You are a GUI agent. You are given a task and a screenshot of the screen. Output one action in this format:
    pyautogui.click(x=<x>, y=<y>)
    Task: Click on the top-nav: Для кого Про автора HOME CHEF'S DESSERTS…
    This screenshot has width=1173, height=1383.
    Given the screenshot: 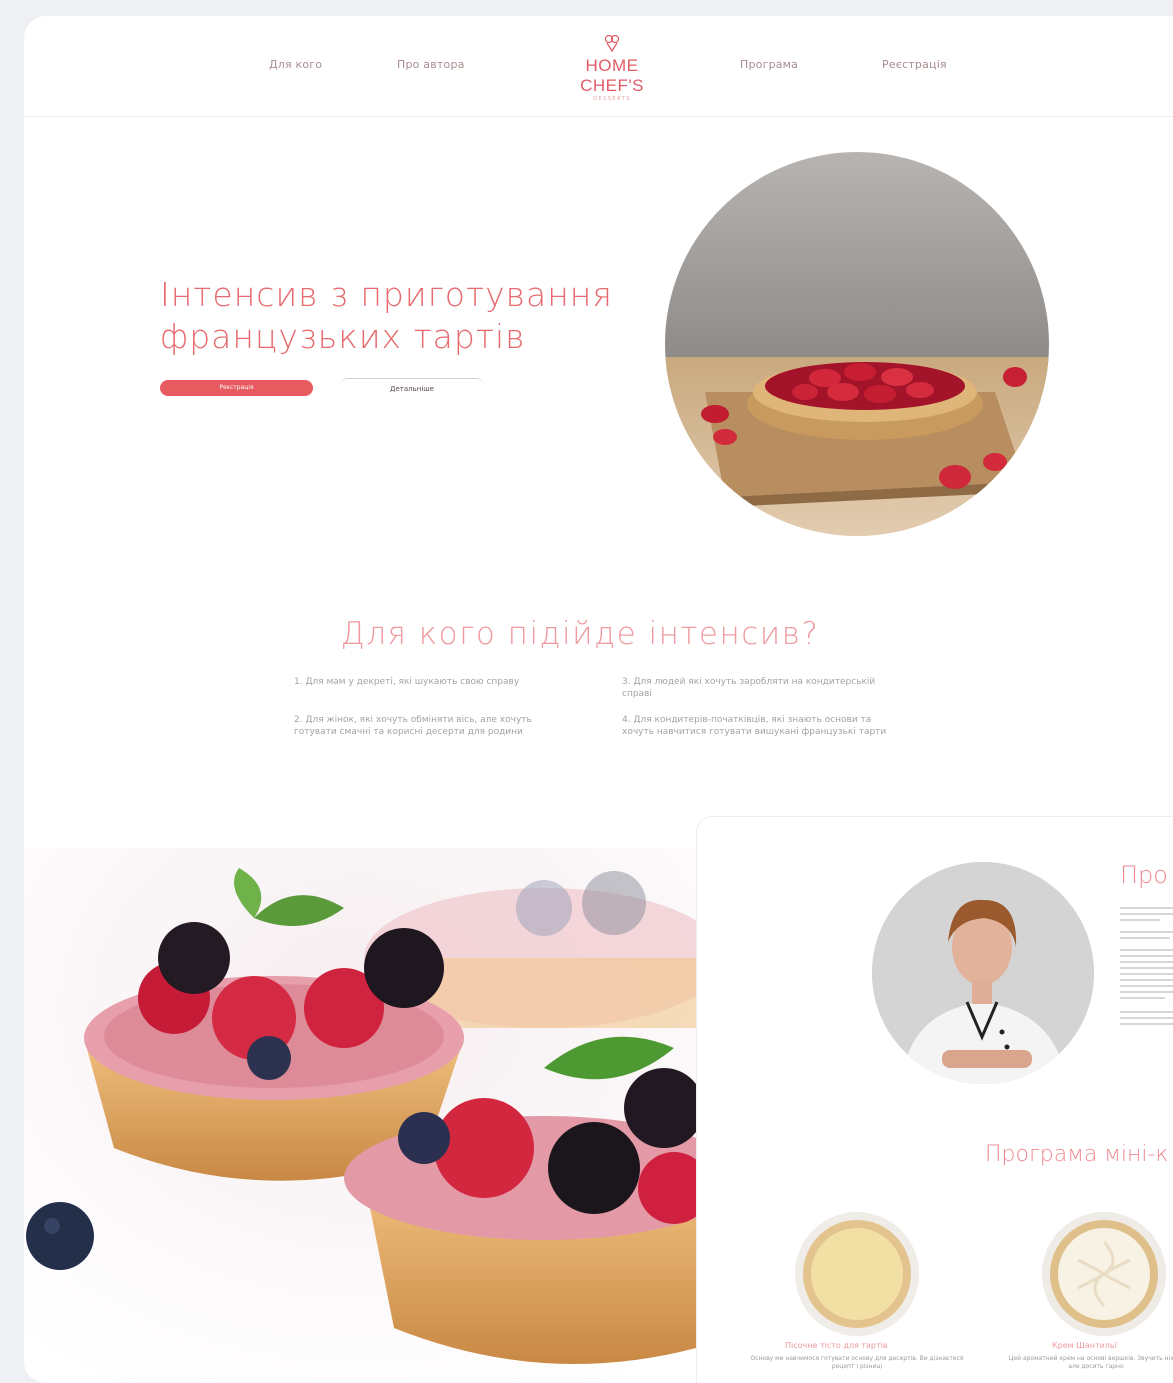 What is the action you would take?
    pyautogui.click(x=598, y=66)
    